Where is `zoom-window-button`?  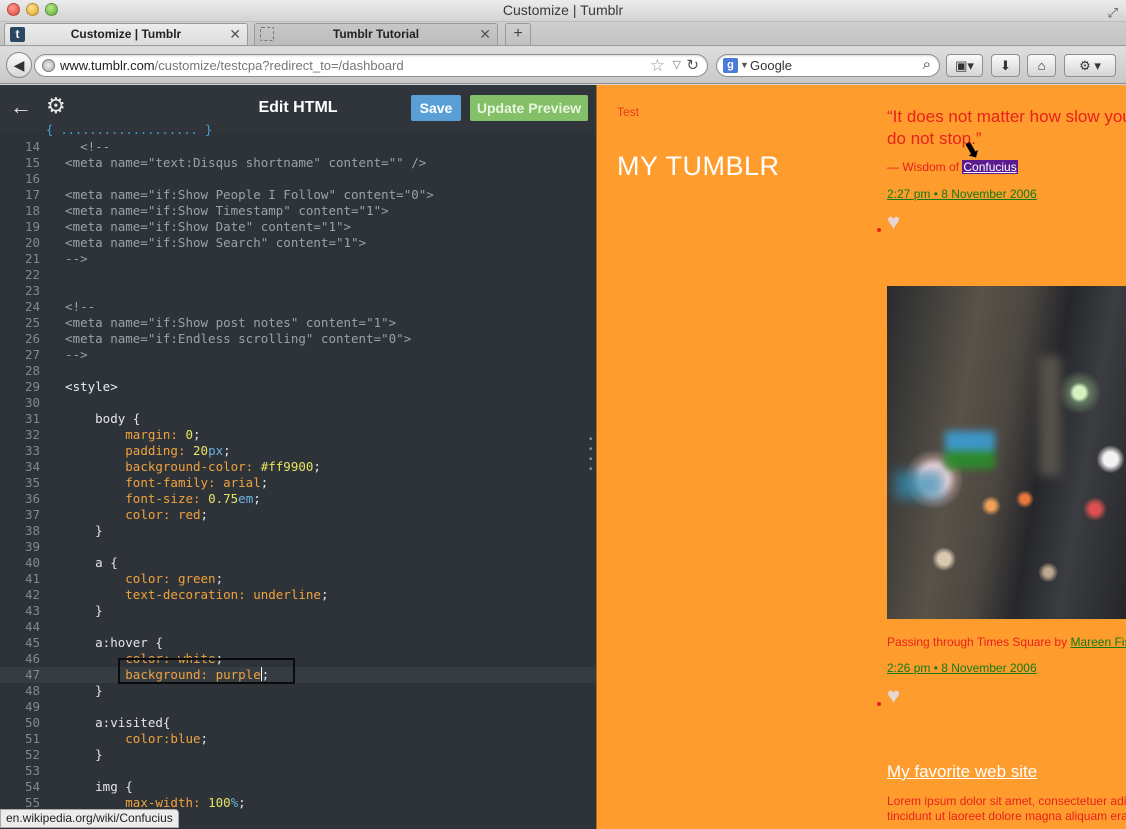 zoom-window-button is located at coordinates (51, 9).